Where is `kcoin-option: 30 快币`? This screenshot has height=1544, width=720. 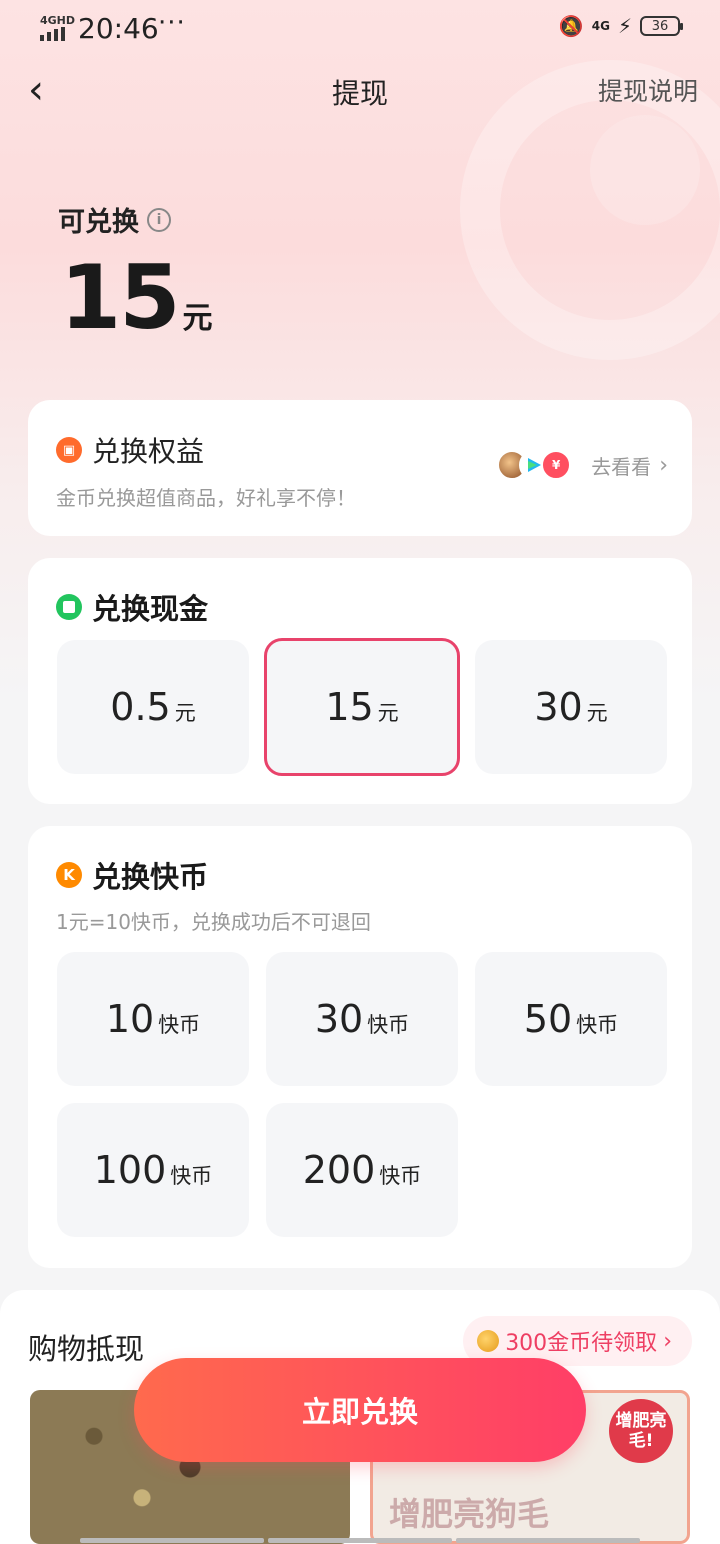 kcoin-option: 30 快币 is located at coordinates (362, 1019).